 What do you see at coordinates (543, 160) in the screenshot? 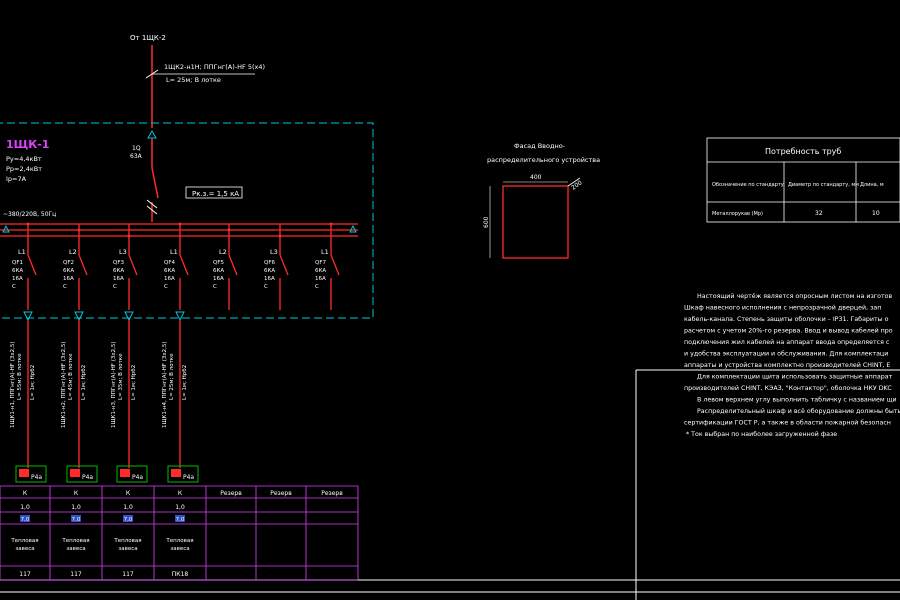
I see `cabinet-title-2: распределительного устройства` at bounding box center [543, 160].